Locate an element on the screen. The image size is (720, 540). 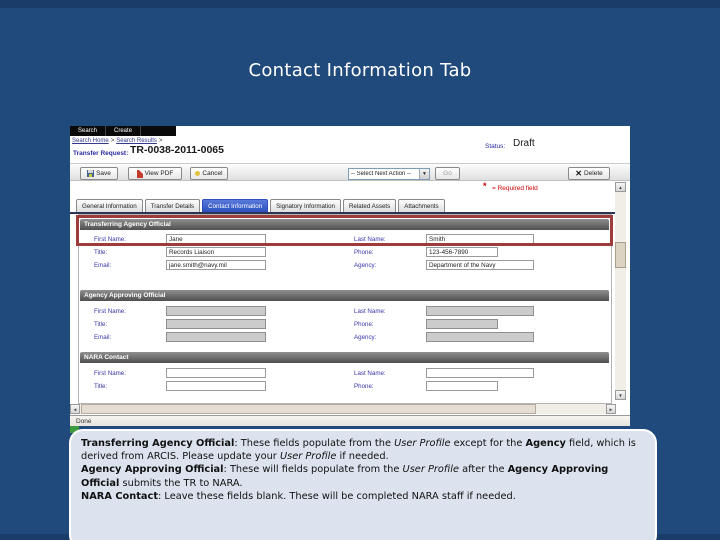
chevron-down-icon: ▼ is located at coordinates (424, 174).